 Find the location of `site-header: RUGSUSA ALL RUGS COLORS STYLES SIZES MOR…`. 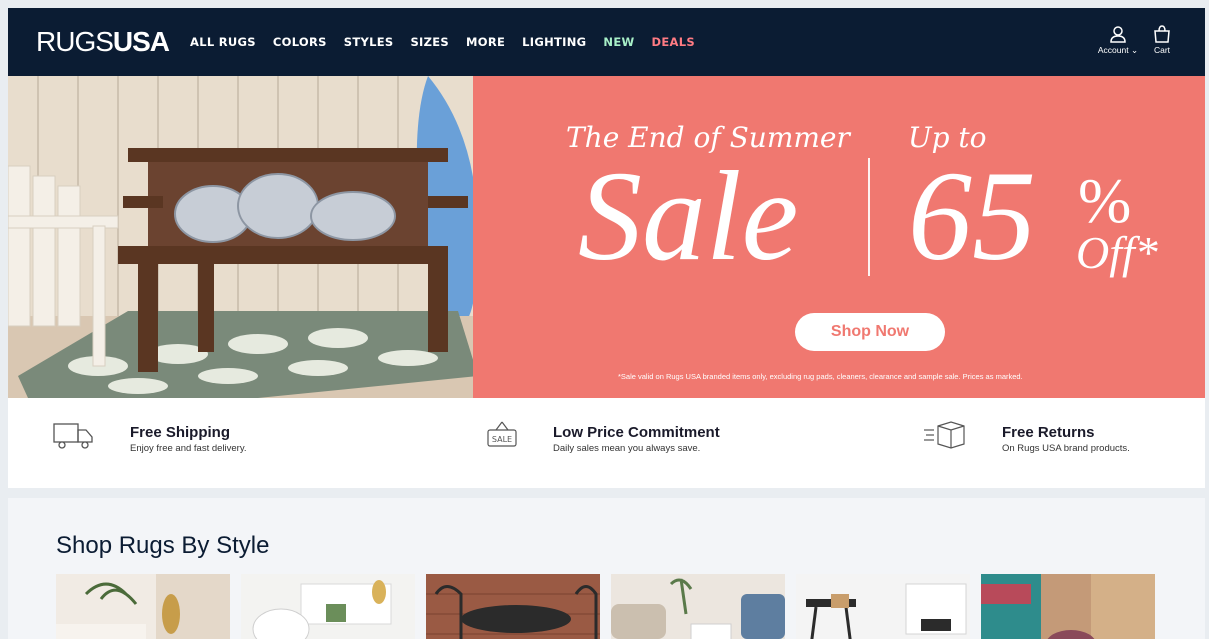

site-header: RUGSUSA ALL RUGS COLORS STYLES SIZES MOR… is located at coordinates (606, 42).